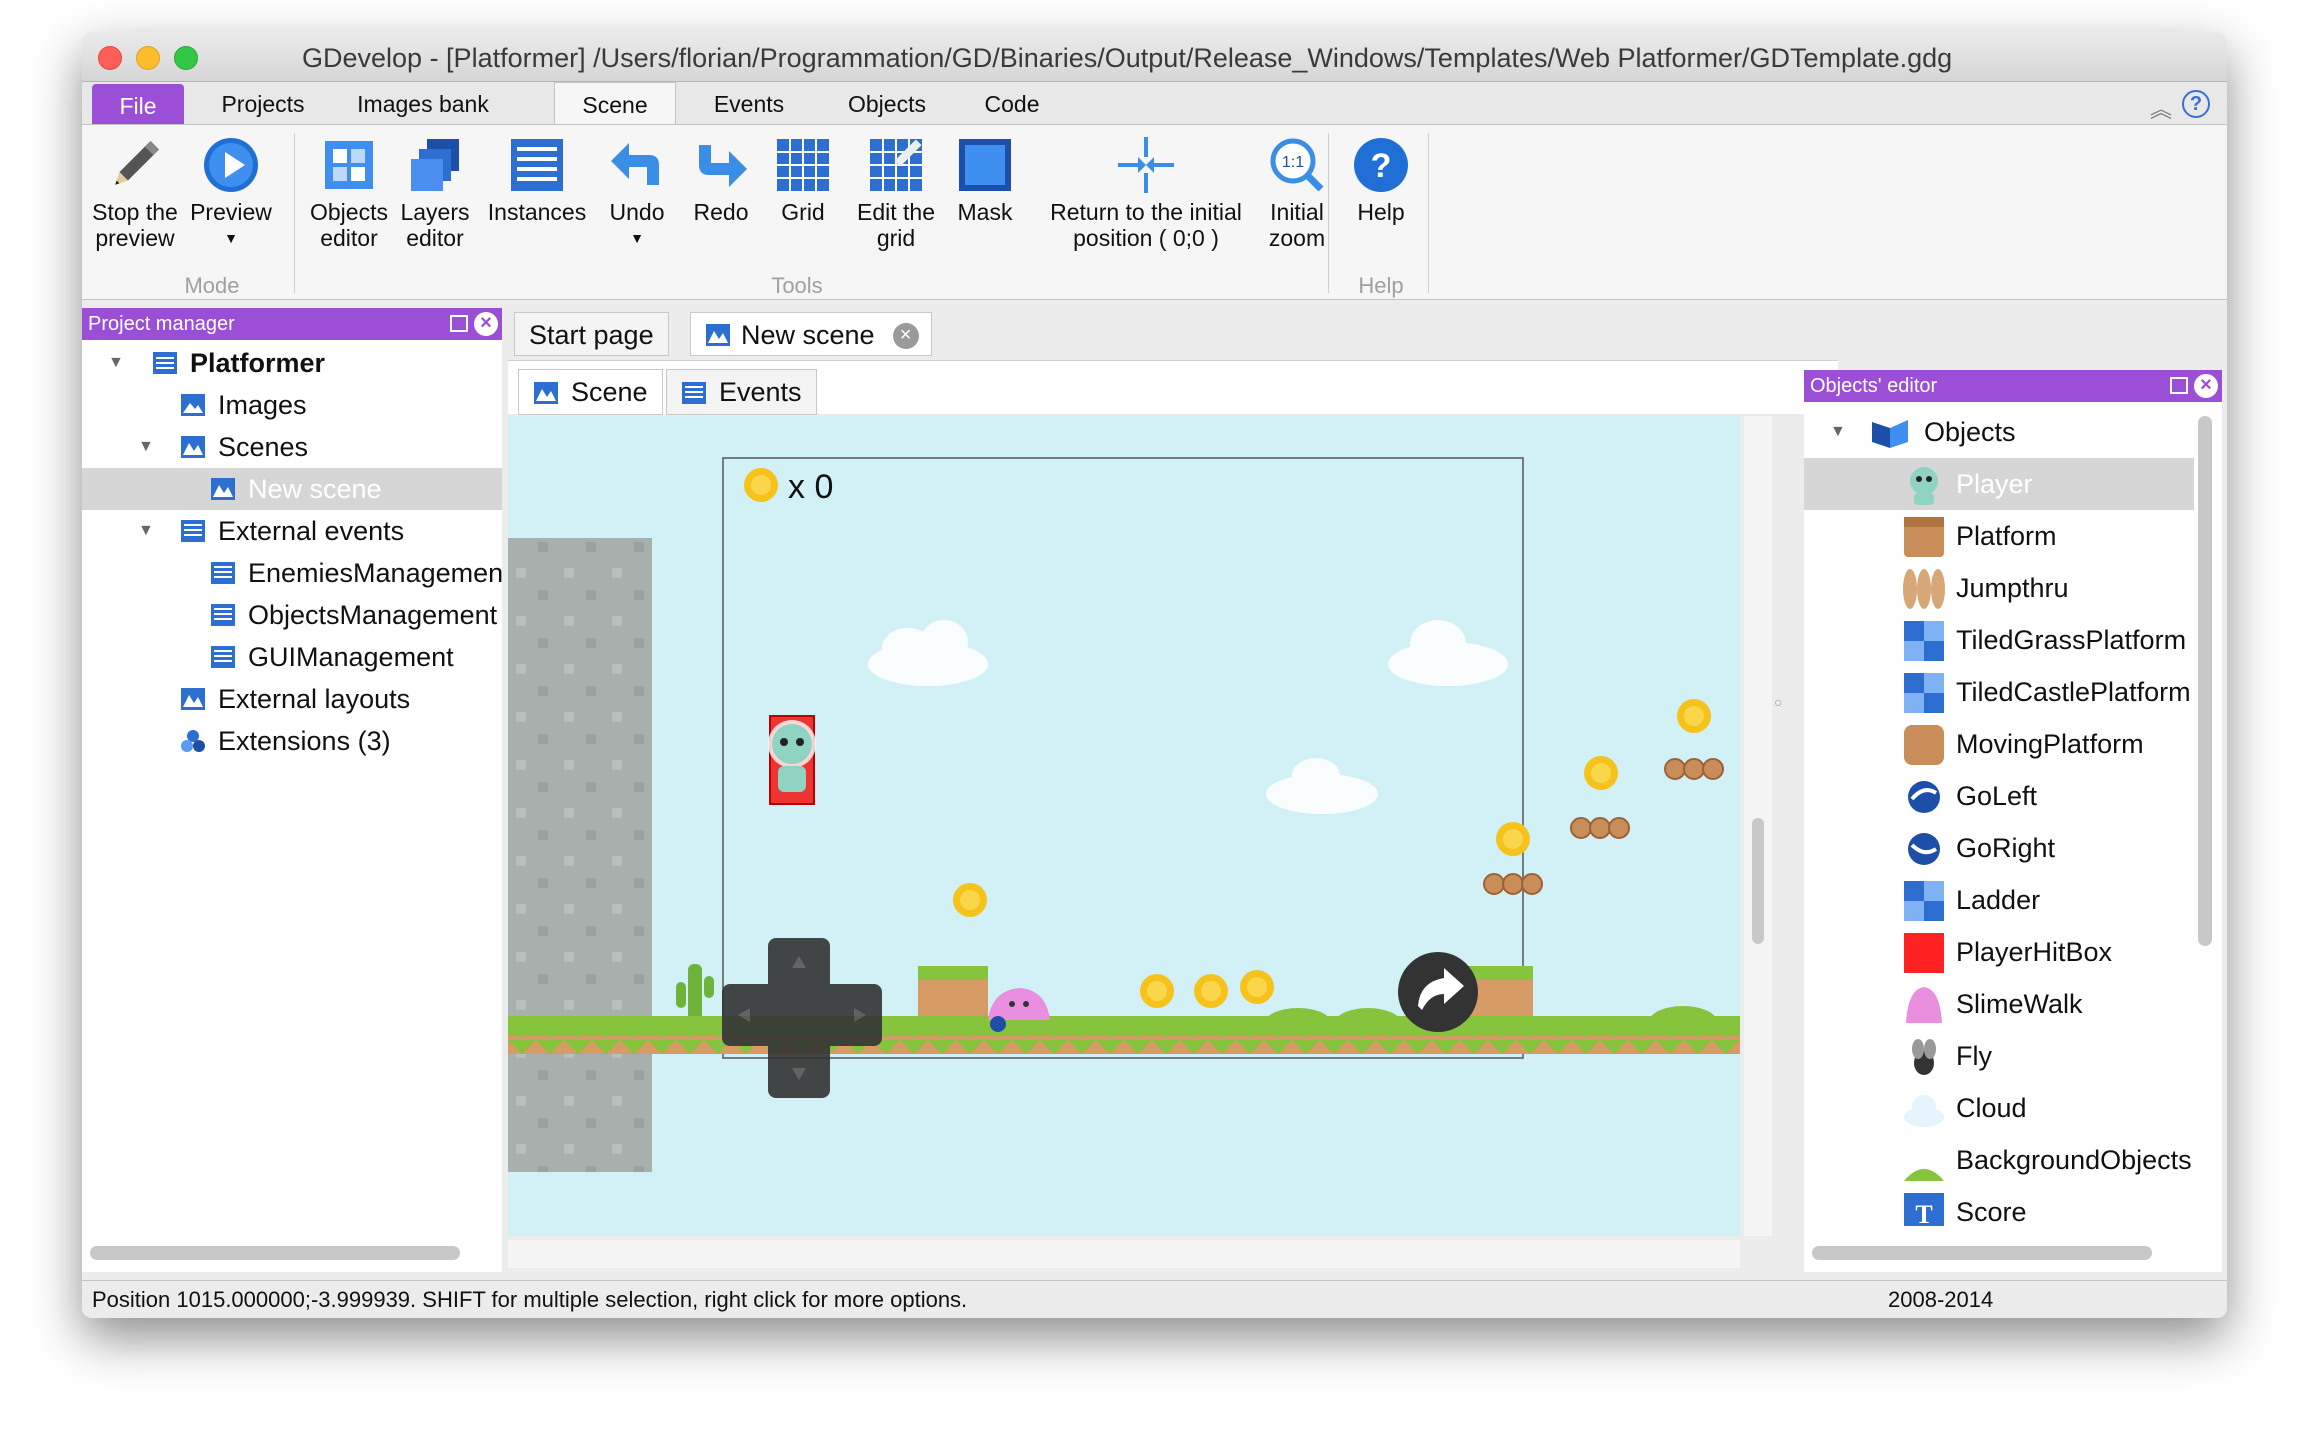 The image size is (2309, 1439). I want to click on splitter-handle: ○, so click(1780, 706).